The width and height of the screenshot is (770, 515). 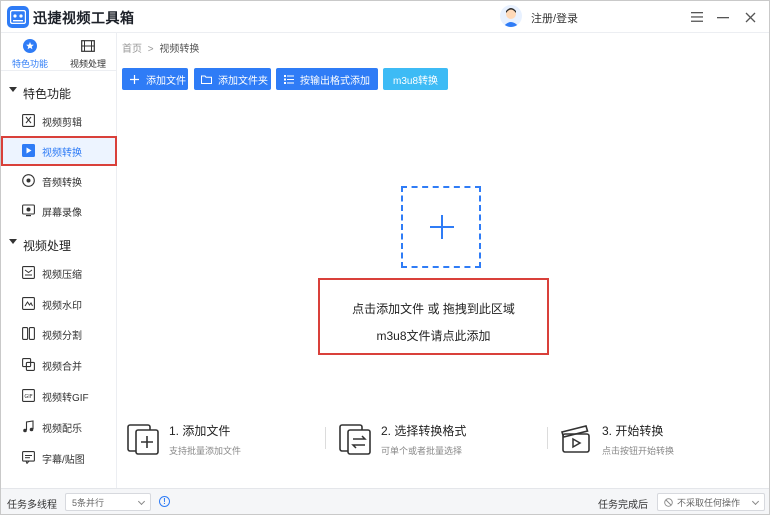 What do you see at coordinates (62, 275) in the screenshot?
I see `sidebar-item-label: 视频压缩` at bounding box center [62, 275].